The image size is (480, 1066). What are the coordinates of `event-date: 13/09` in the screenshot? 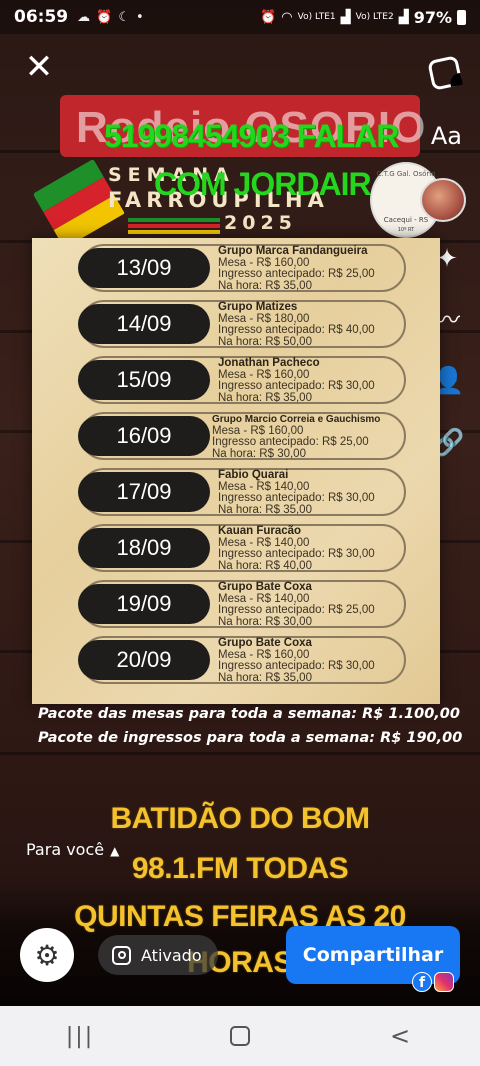 It's located at (144, 268).